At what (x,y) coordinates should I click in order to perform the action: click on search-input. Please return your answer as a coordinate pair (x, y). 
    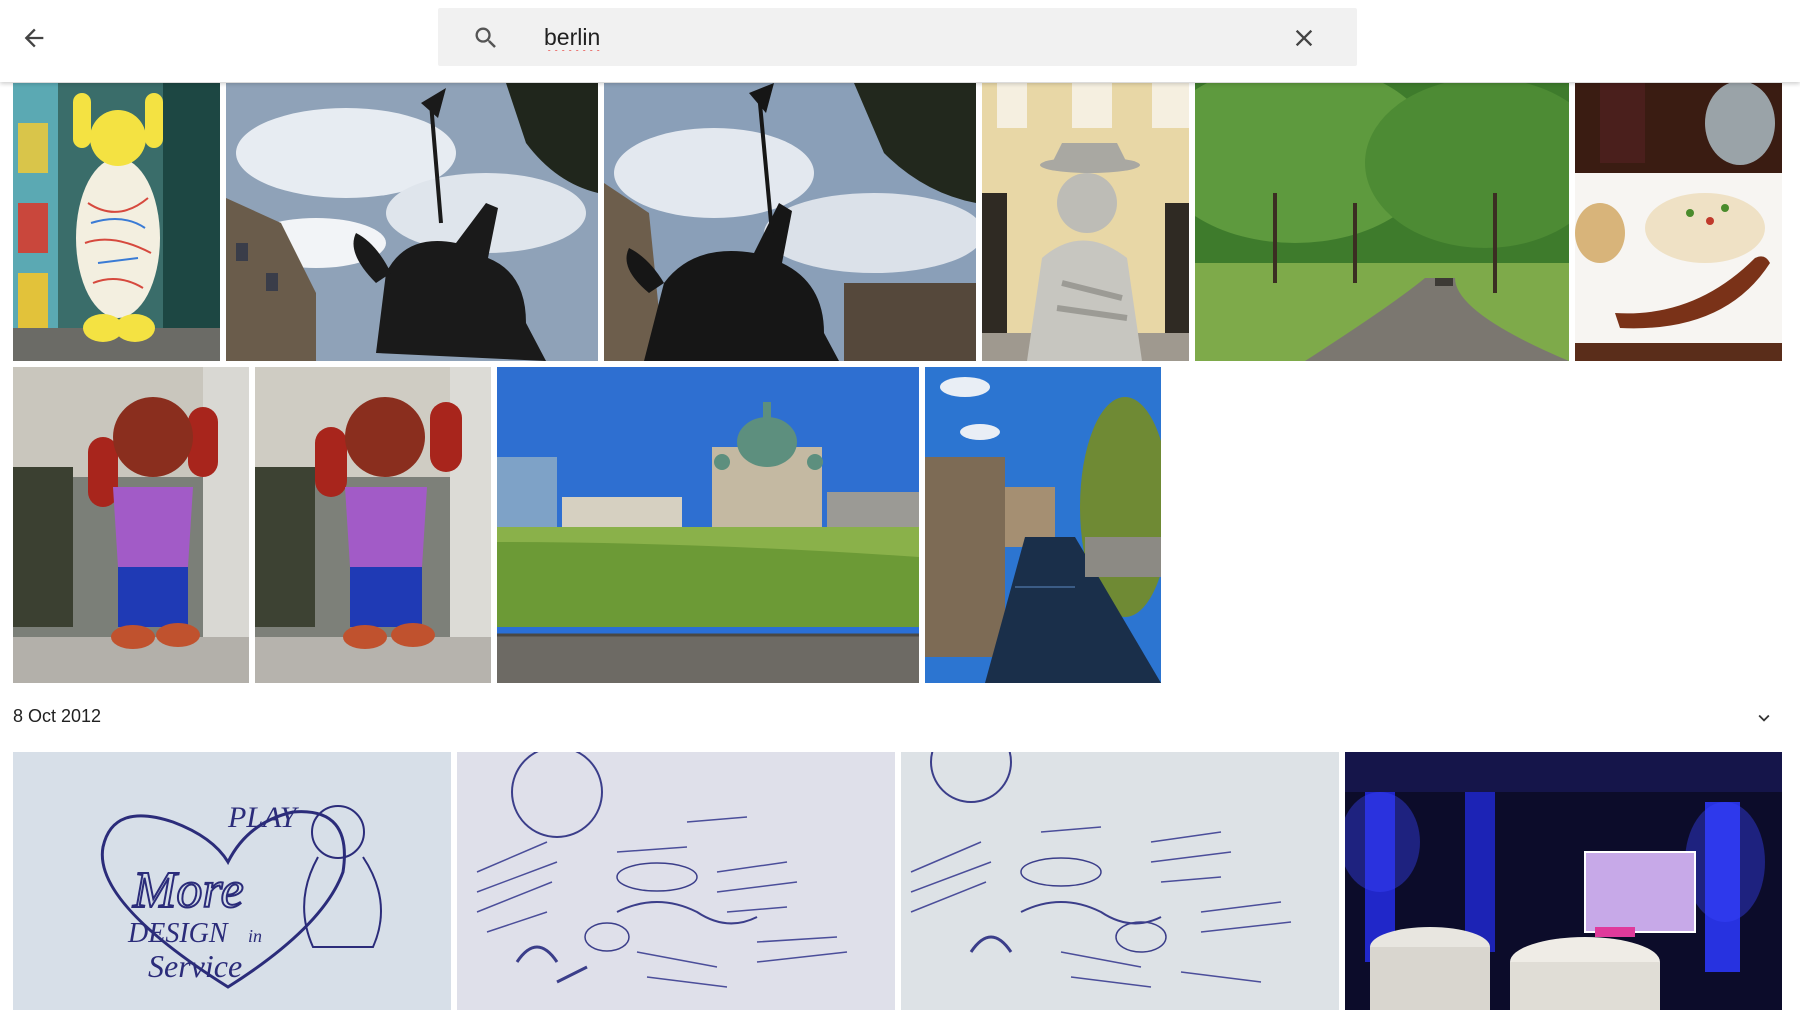
    Looking at the image, I should click on (894, 37).